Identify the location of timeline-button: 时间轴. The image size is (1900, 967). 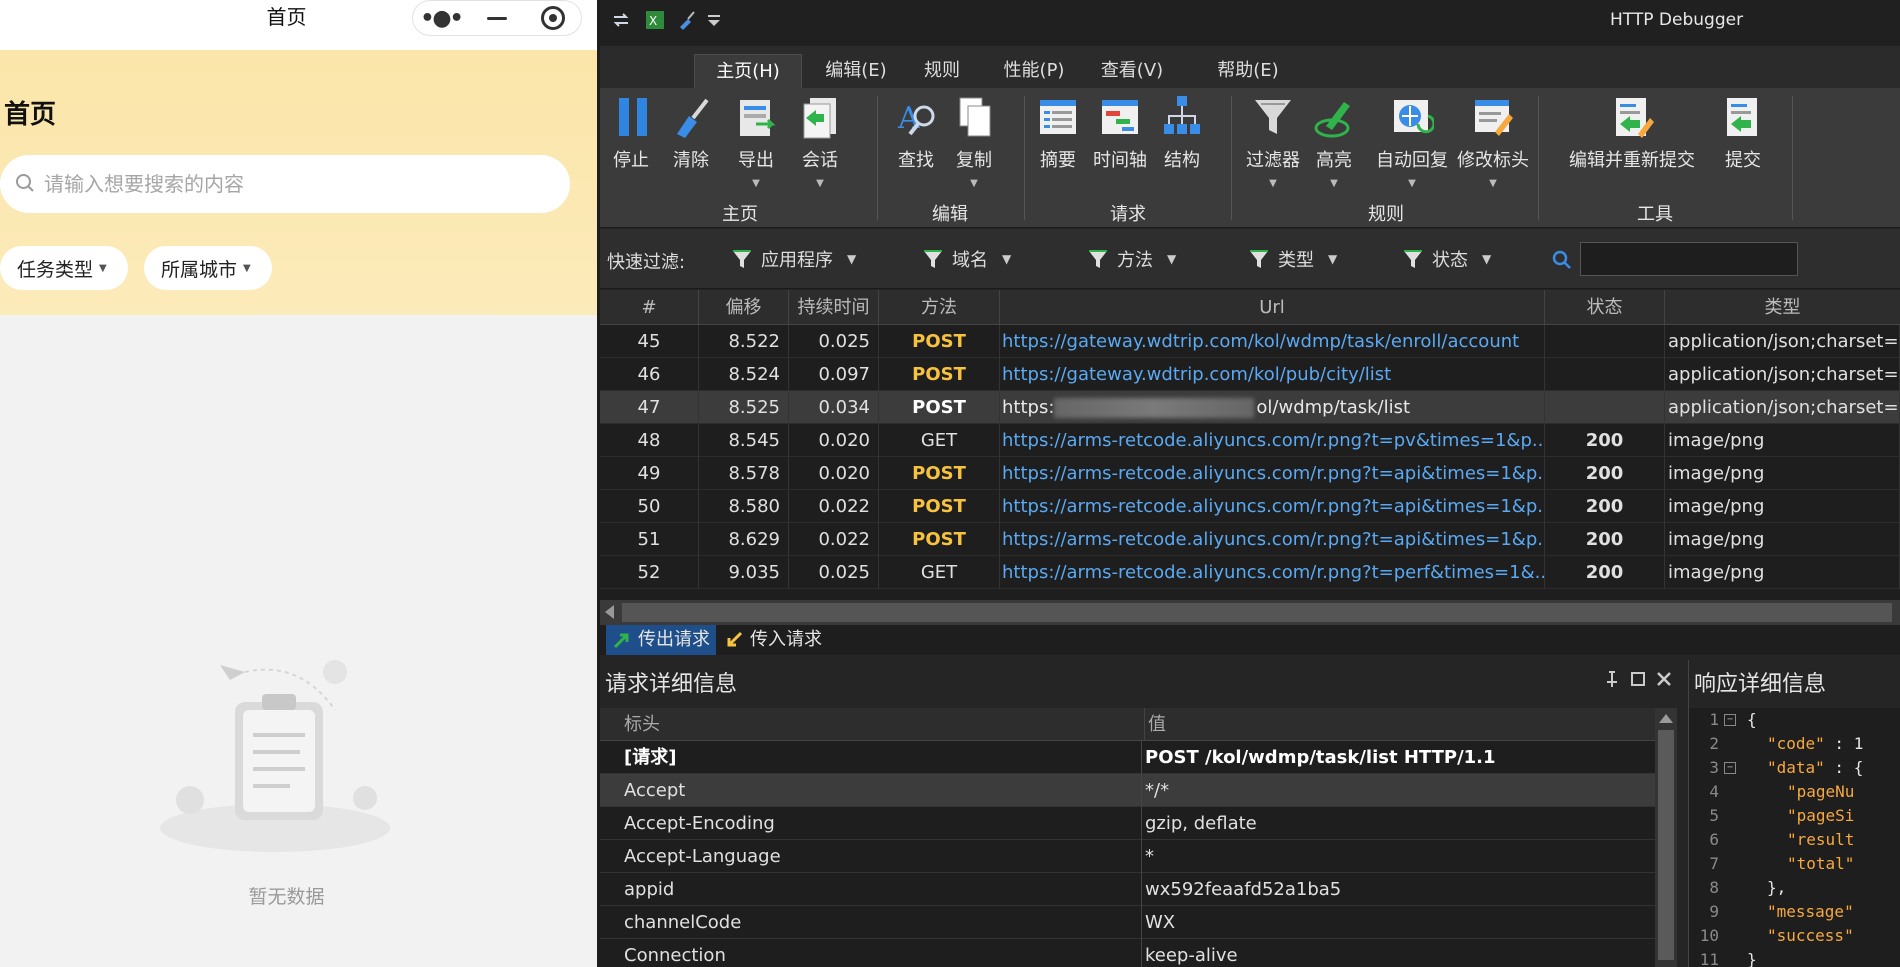
(1120, 133).